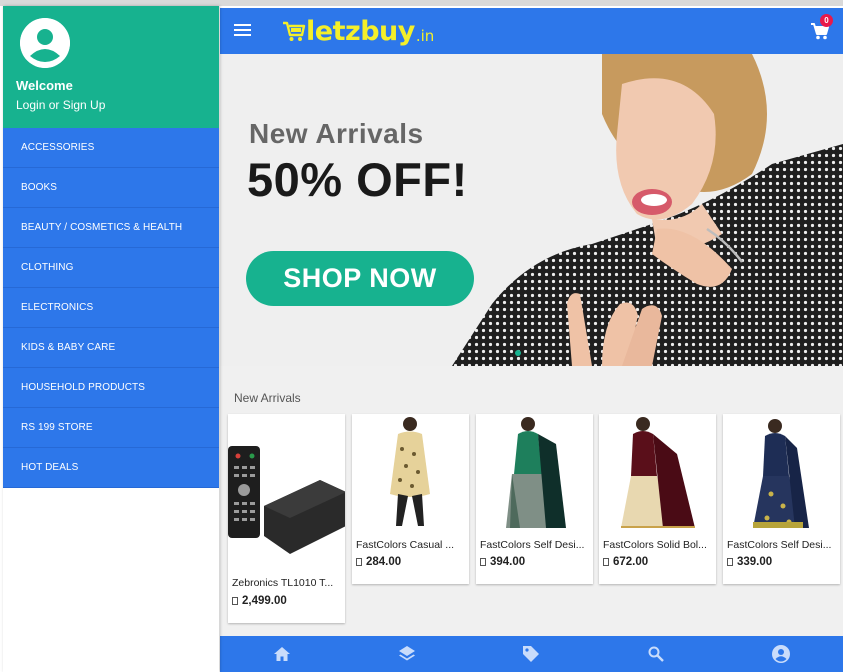 The height and width of the screenshot is (672, 843). What do you see at coordinates (502, 562) in the screenshot?
I see `product-price: 394.00` at bounding box center [502, 562].